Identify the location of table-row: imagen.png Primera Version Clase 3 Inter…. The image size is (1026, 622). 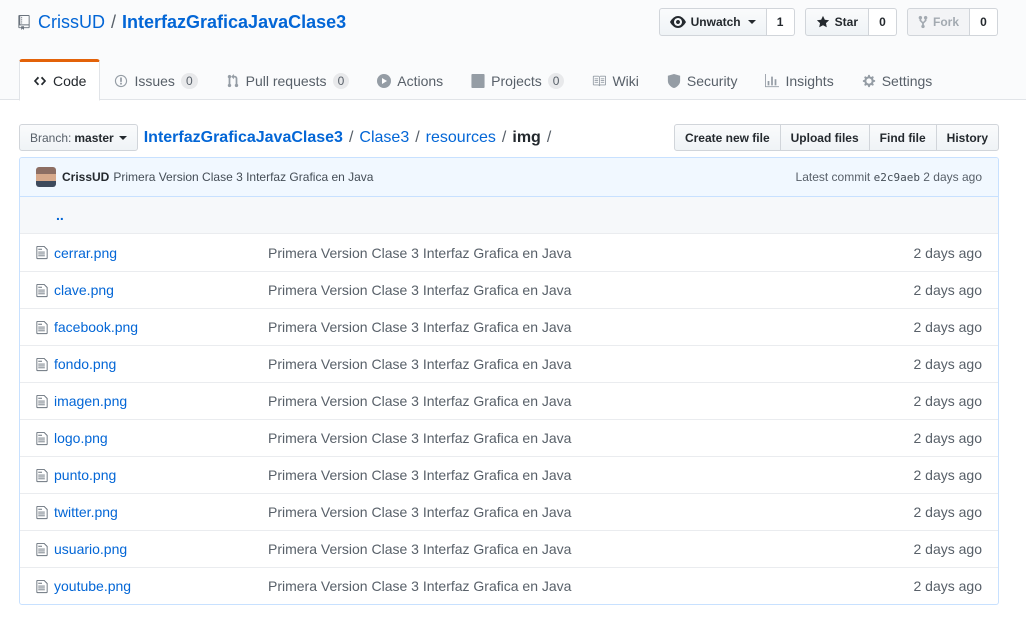
(509, 400).